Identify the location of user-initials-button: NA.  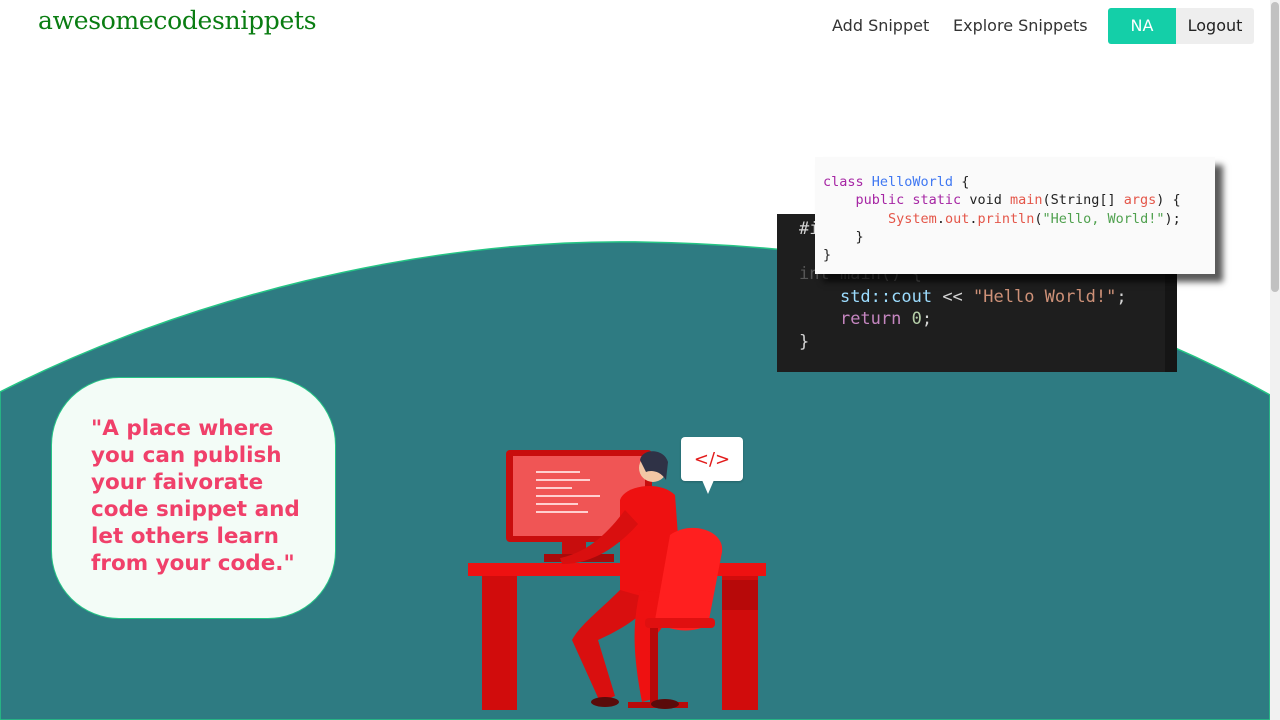
(1142, 26).